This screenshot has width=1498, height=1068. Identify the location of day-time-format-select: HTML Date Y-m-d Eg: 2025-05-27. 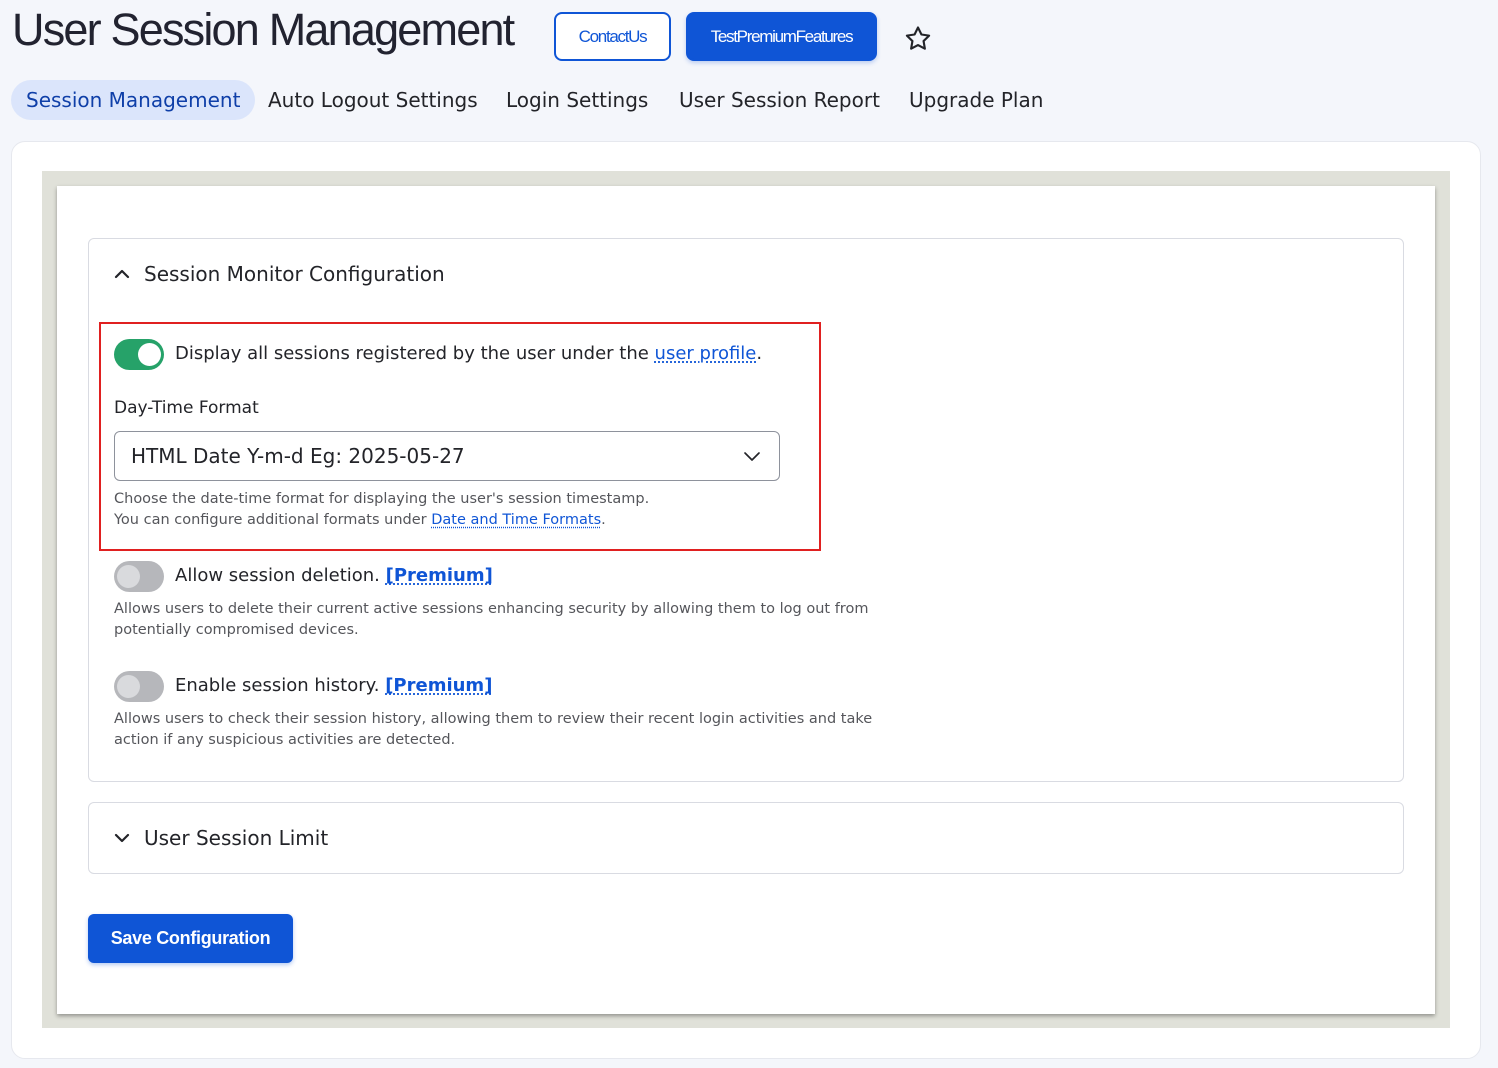
(447, 456).